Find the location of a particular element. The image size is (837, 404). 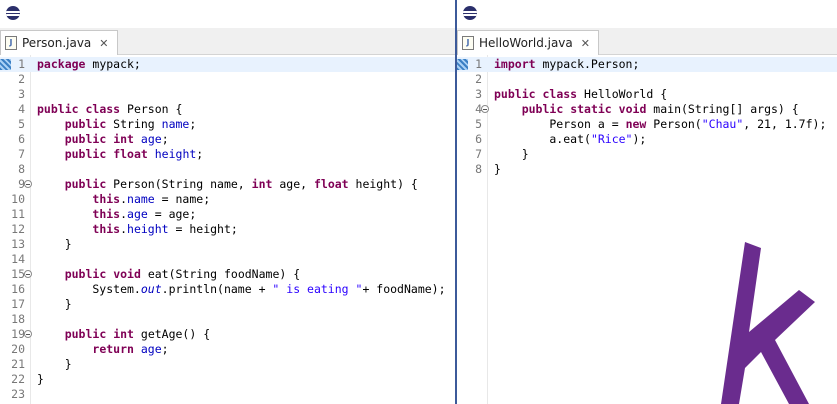

code-line: 12 this.height = height; is located at coordinates (227, 229).